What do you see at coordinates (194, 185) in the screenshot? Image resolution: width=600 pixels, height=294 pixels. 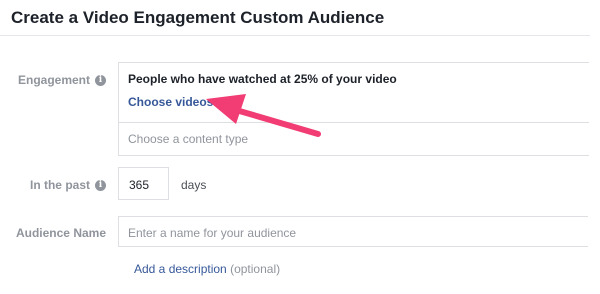 I see `days-unit-label: days` at bounding box center [194, 185].